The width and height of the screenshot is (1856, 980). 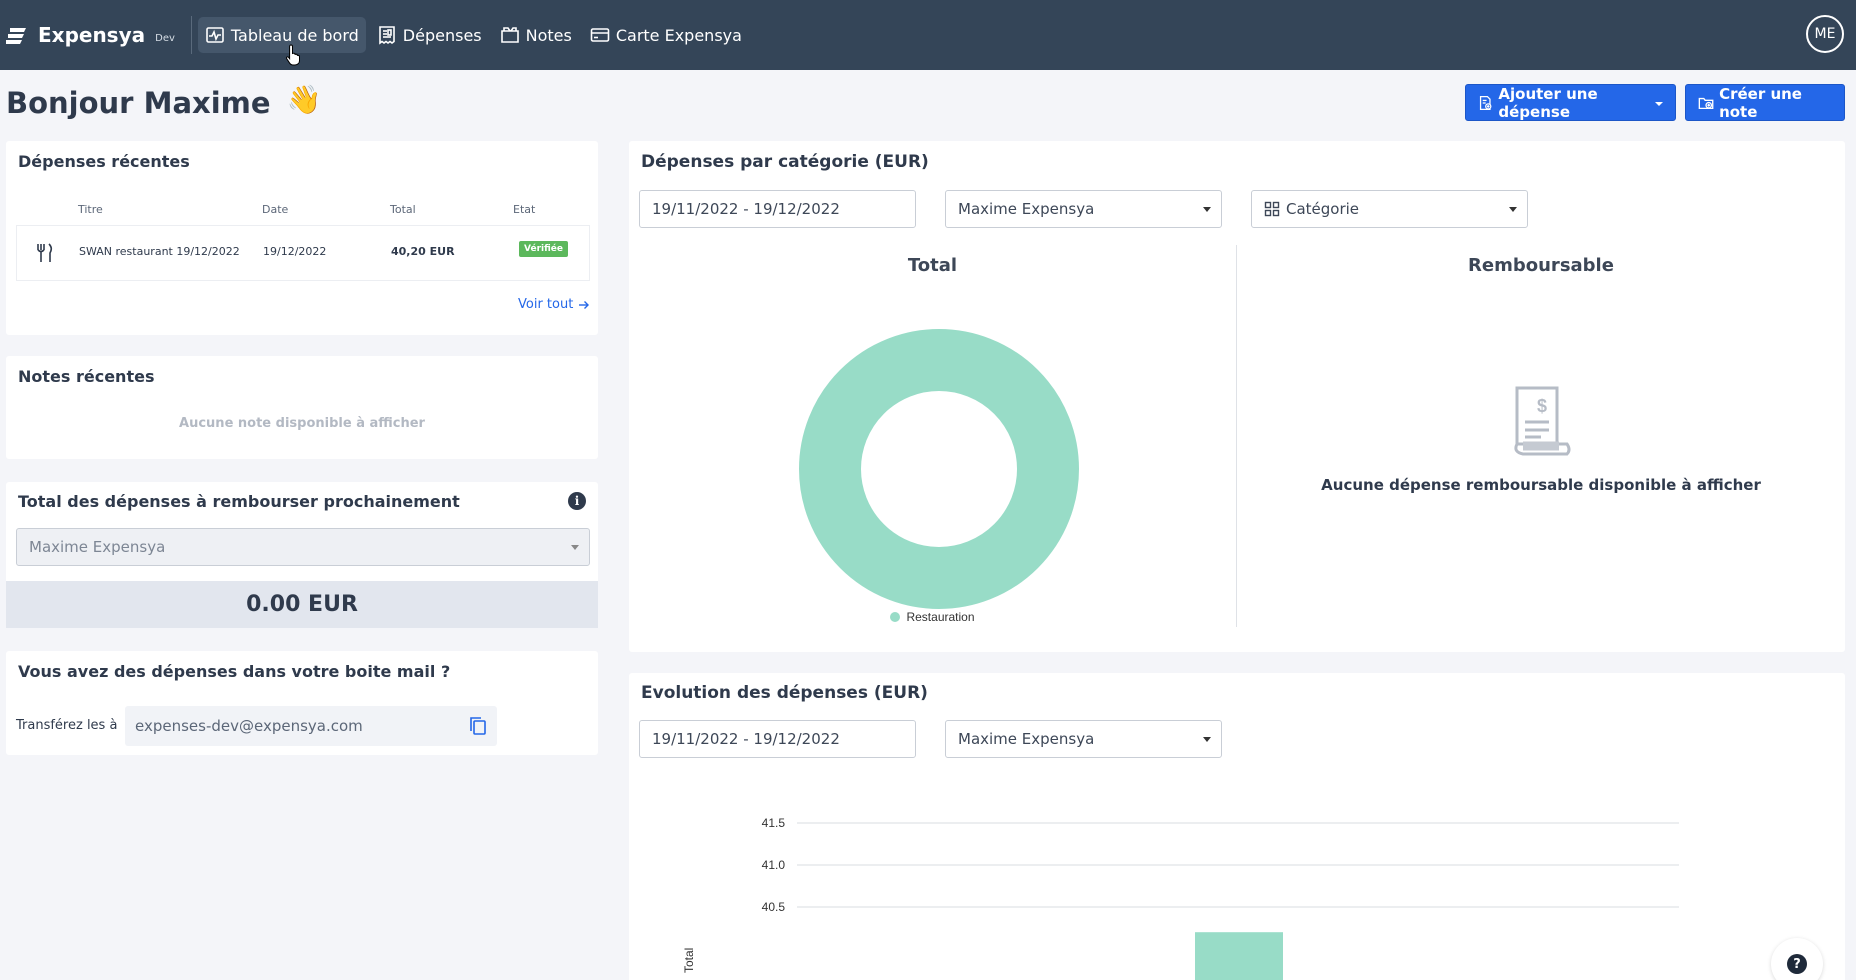 What do you see at coordinates (16, 36) in the screenshot?
I see `expensya-logo-icon` at bounding box center [16, 36].